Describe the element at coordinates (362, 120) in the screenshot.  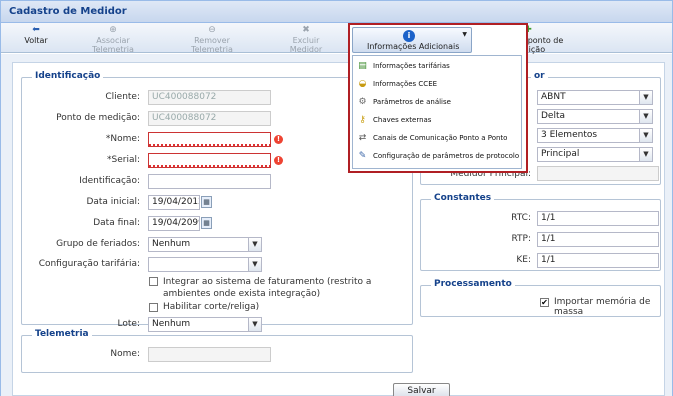
I see `key-icon: ⚷` at that location.